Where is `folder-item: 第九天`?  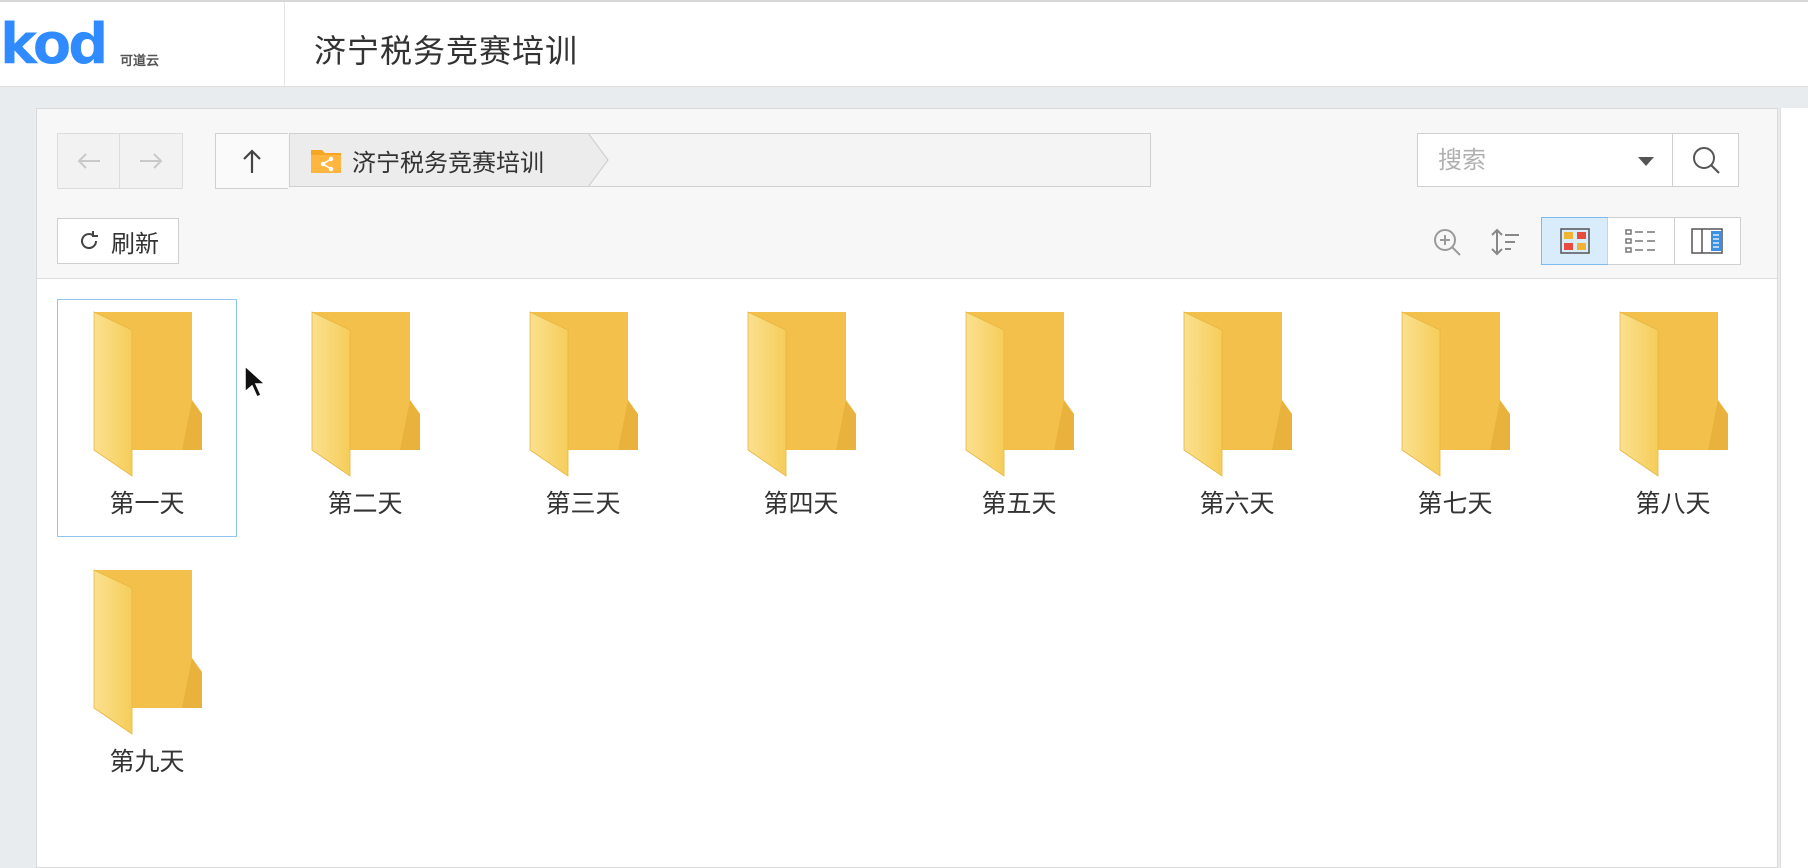
folder-item: 第九天 is located at coordinates (147, 676).